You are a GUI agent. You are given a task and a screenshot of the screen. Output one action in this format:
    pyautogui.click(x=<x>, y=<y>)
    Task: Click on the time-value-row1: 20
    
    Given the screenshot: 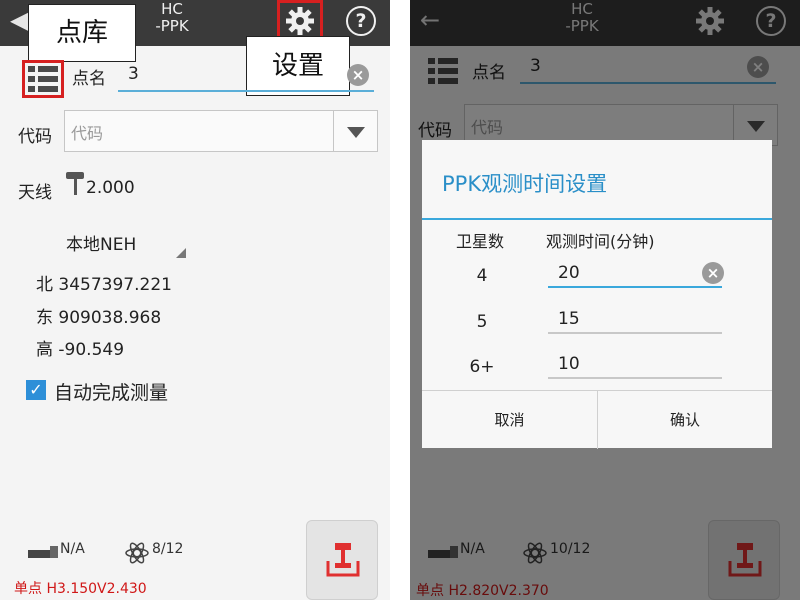 What is the action you would take?
    pyautogui.click(x=569, y=273)
    